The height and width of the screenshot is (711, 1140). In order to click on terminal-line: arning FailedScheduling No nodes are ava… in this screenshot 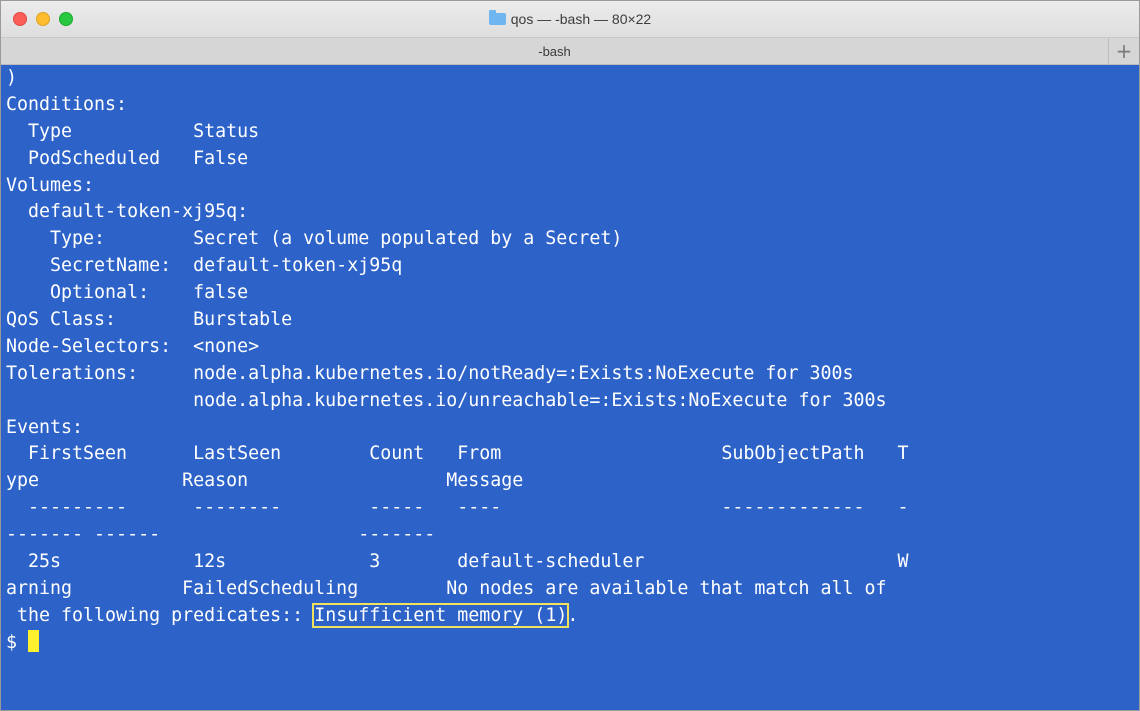, I will do `click(446, 588)`.